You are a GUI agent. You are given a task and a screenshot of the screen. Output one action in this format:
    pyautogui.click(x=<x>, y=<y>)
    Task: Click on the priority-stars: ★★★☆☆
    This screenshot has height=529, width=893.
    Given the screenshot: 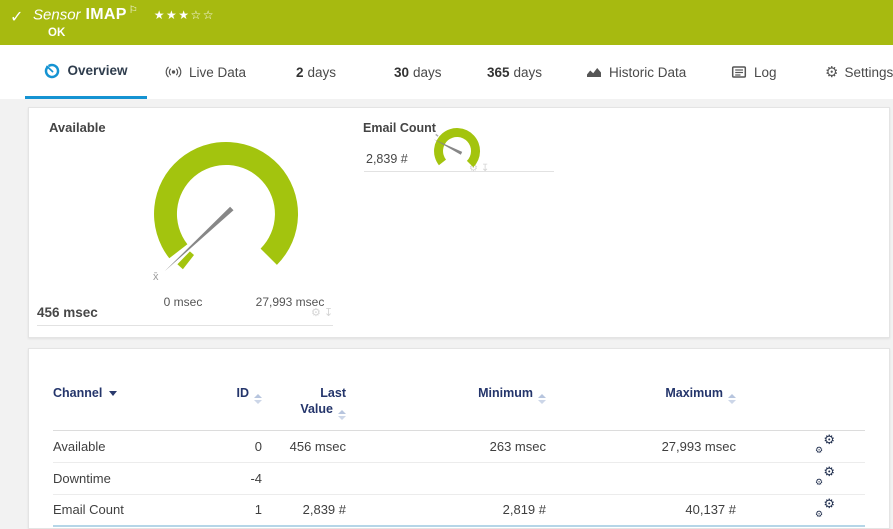 What is the action you would take?
    pyautogui.click(x=184, y=15)
    